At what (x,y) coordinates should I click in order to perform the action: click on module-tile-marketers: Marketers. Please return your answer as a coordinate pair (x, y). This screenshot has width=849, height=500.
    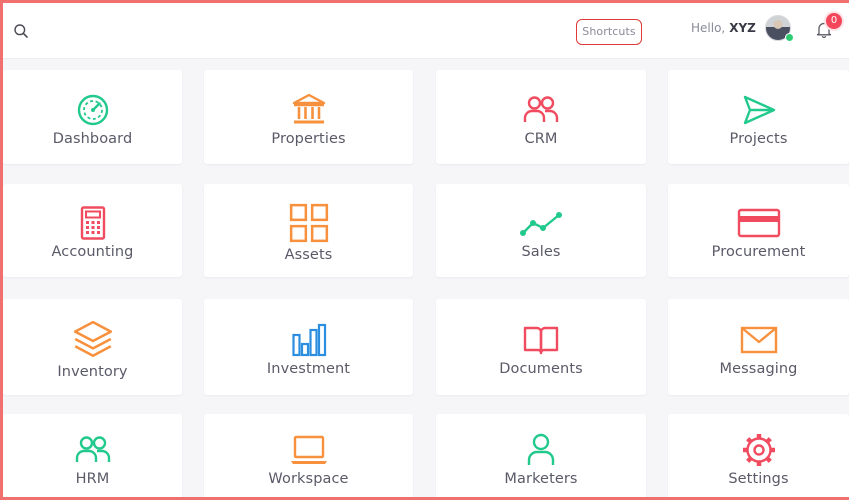
    Looking at the image, I should click on (541, 457).